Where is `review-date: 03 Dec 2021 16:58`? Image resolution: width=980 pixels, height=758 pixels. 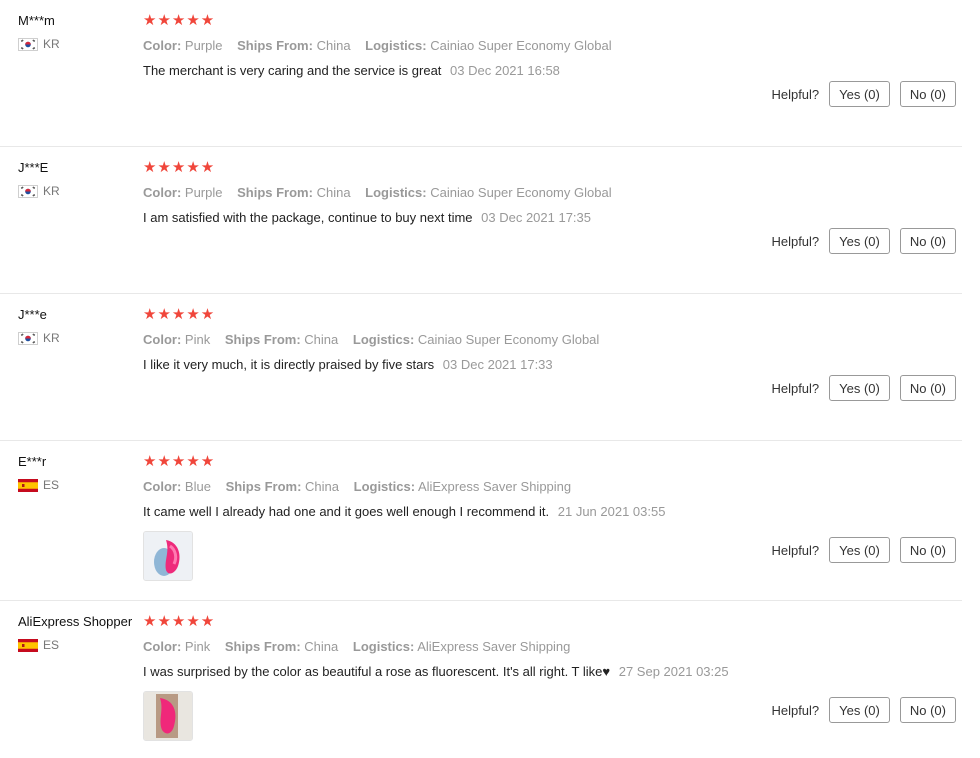
review-date: 03 Dec 2021 16:58 is located at coordinates (505, 70).